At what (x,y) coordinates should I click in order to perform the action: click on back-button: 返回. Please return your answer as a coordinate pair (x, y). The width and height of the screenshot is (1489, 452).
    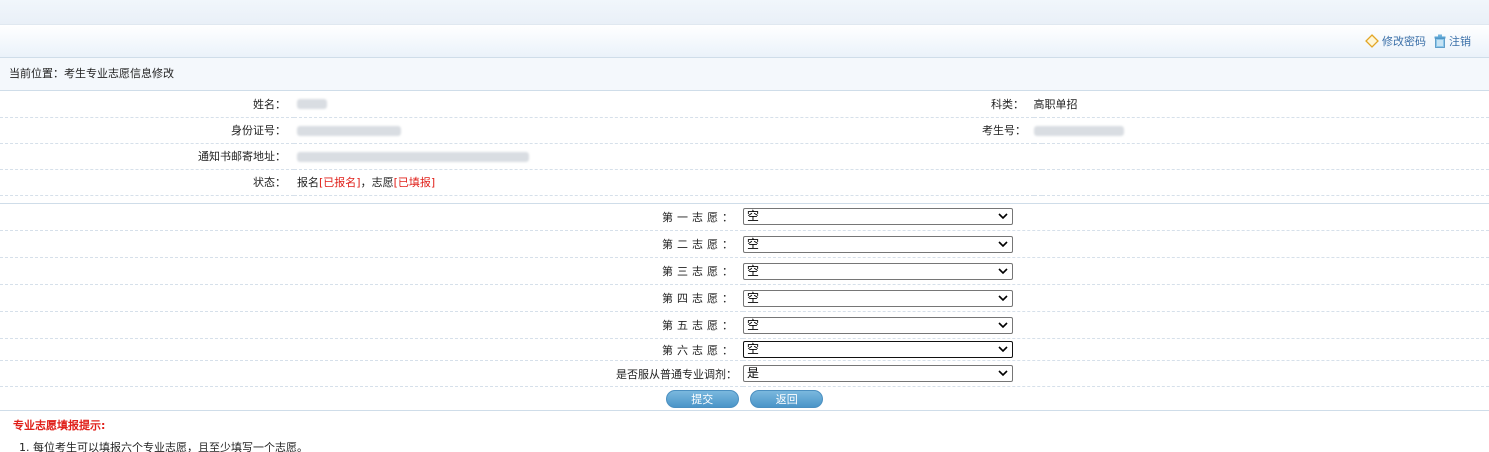
    Looking at the image, I should click on (787, 398).